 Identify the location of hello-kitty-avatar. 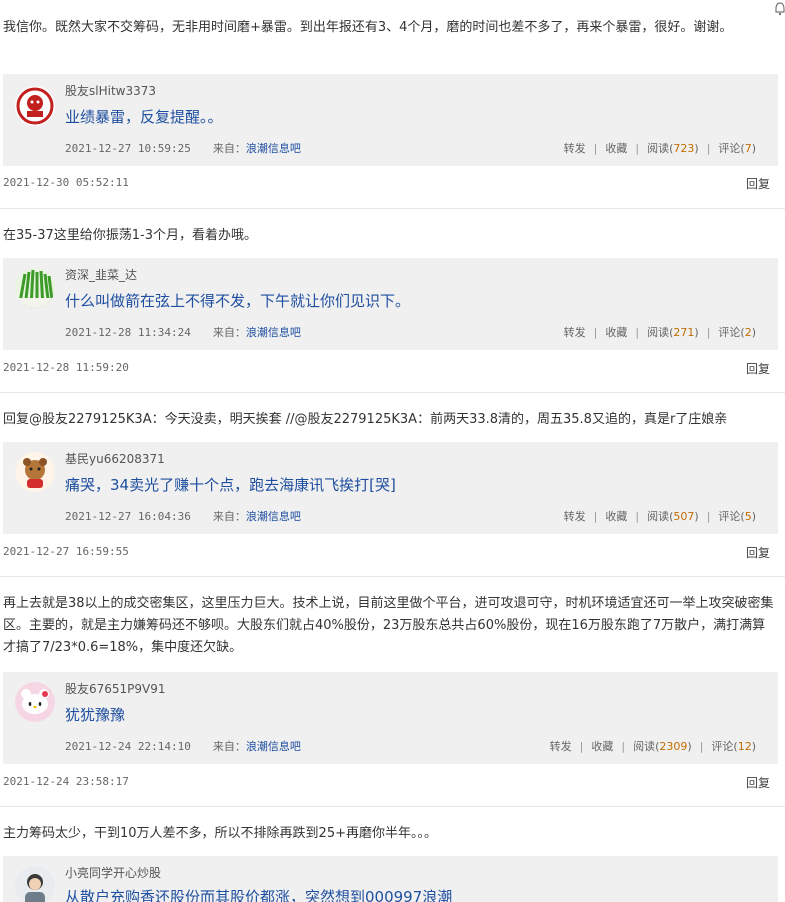
(35, 702).